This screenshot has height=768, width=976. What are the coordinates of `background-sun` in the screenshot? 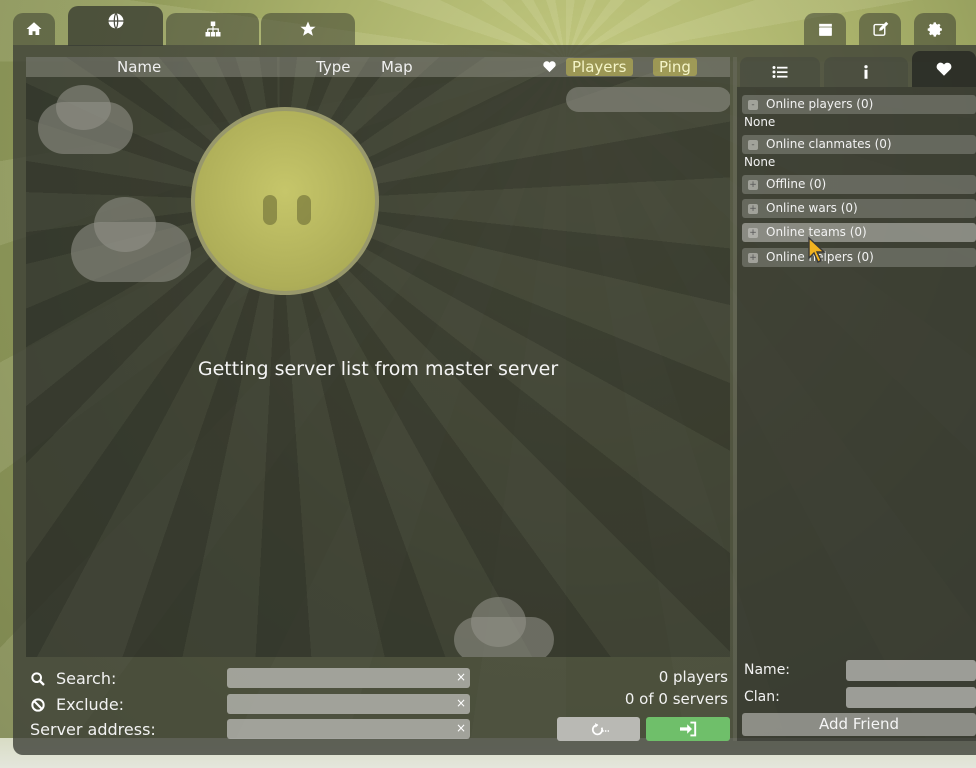 It's located at (285, 201).